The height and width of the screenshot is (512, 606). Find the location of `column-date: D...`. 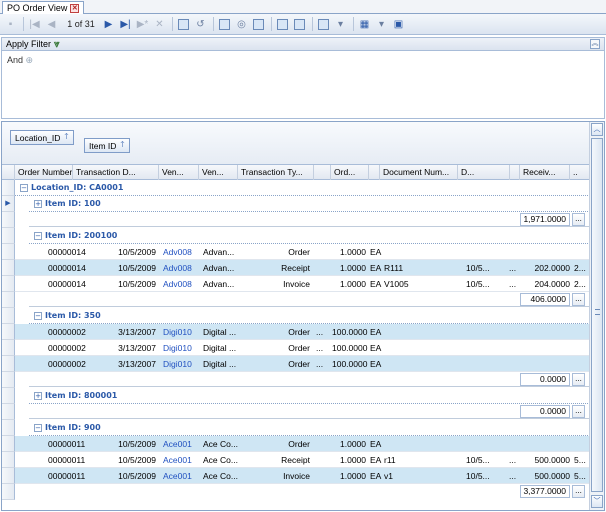

column-date: D... is located at coordinates (484, 172).